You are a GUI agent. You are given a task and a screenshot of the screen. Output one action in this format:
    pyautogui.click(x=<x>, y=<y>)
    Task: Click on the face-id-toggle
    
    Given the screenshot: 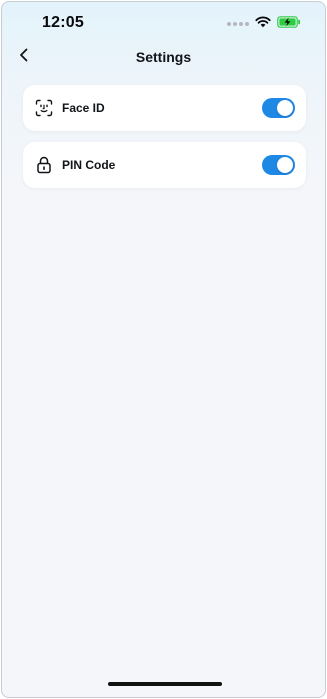 What is the action you would take?
    pyautogui.click(x=278, y=108)
    